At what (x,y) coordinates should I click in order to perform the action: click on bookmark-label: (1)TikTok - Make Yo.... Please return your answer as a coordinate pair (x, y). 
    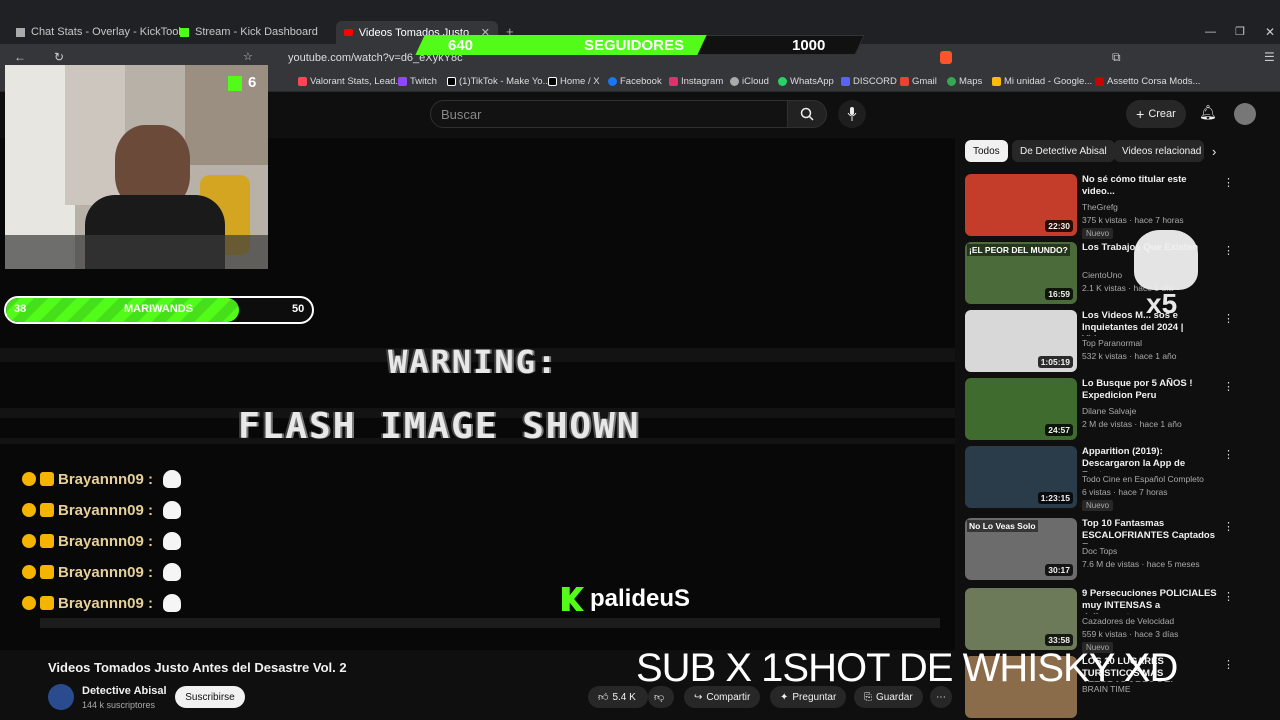
    Looking at the image, I should click on (505, 81).